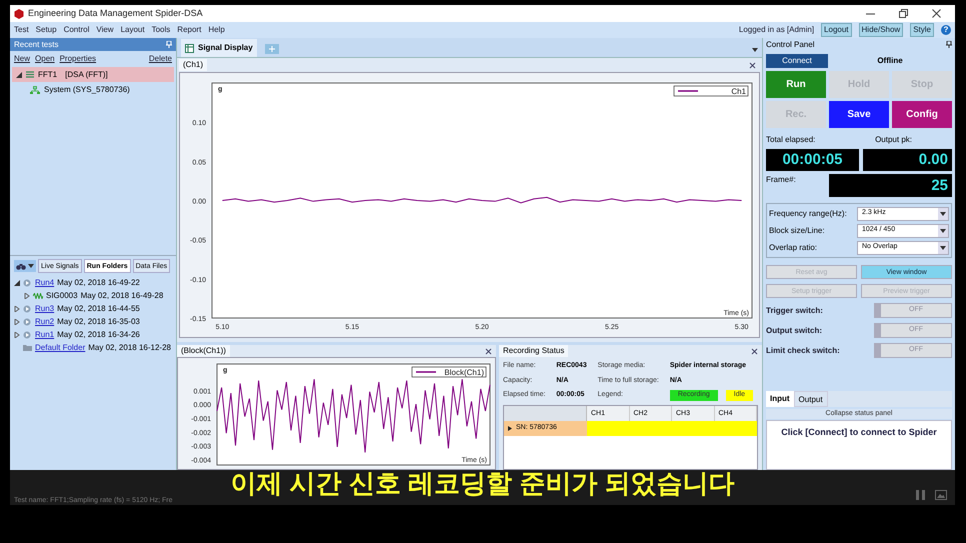 The height and width of the screenshot is (543, 966). I want to click on tree-item: SIG0003 May 02, 2018 16-49-28, so click(93, 295).